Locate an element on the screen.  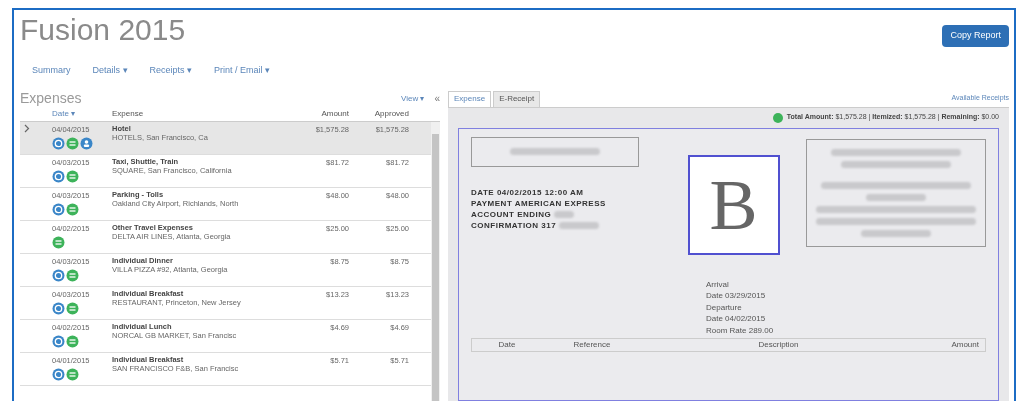
stay-detail-line: Arrival is located at coordinates (718, 284).